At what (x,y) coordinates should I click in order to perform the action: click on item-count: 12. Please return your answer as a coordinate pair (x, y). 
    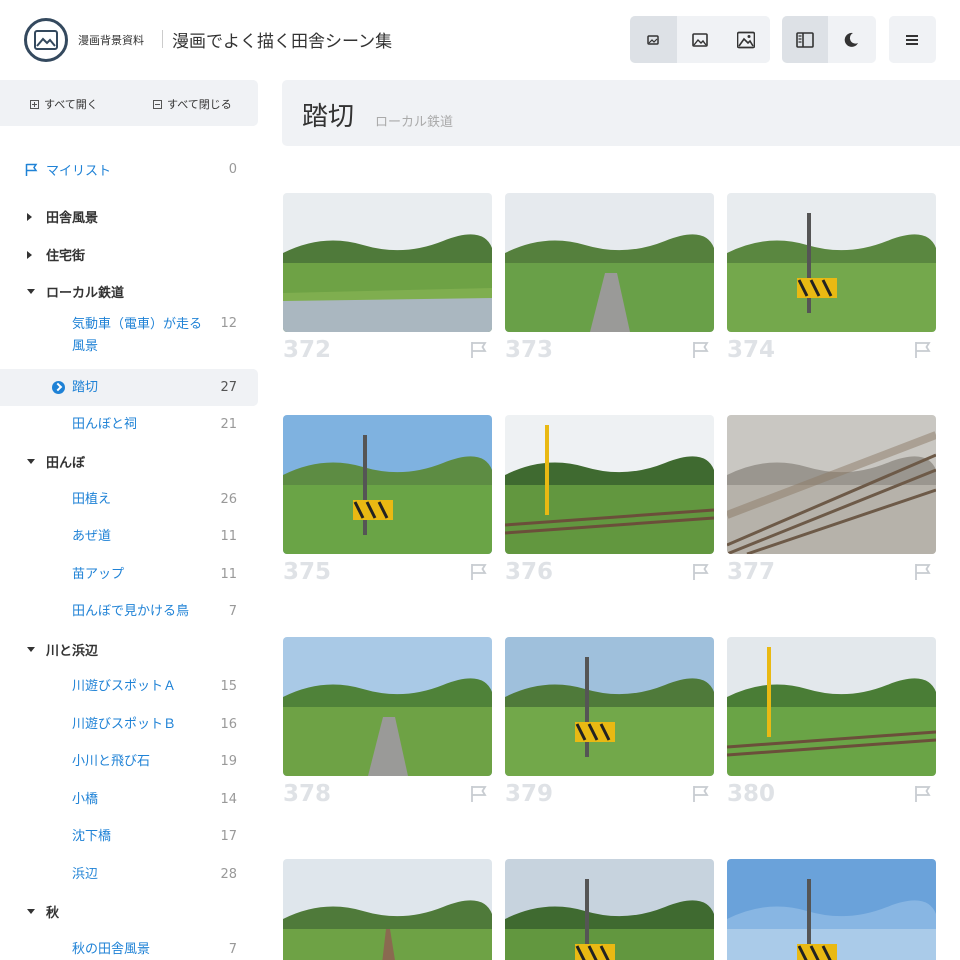
    Looking at the image, I should click on (228, 323).